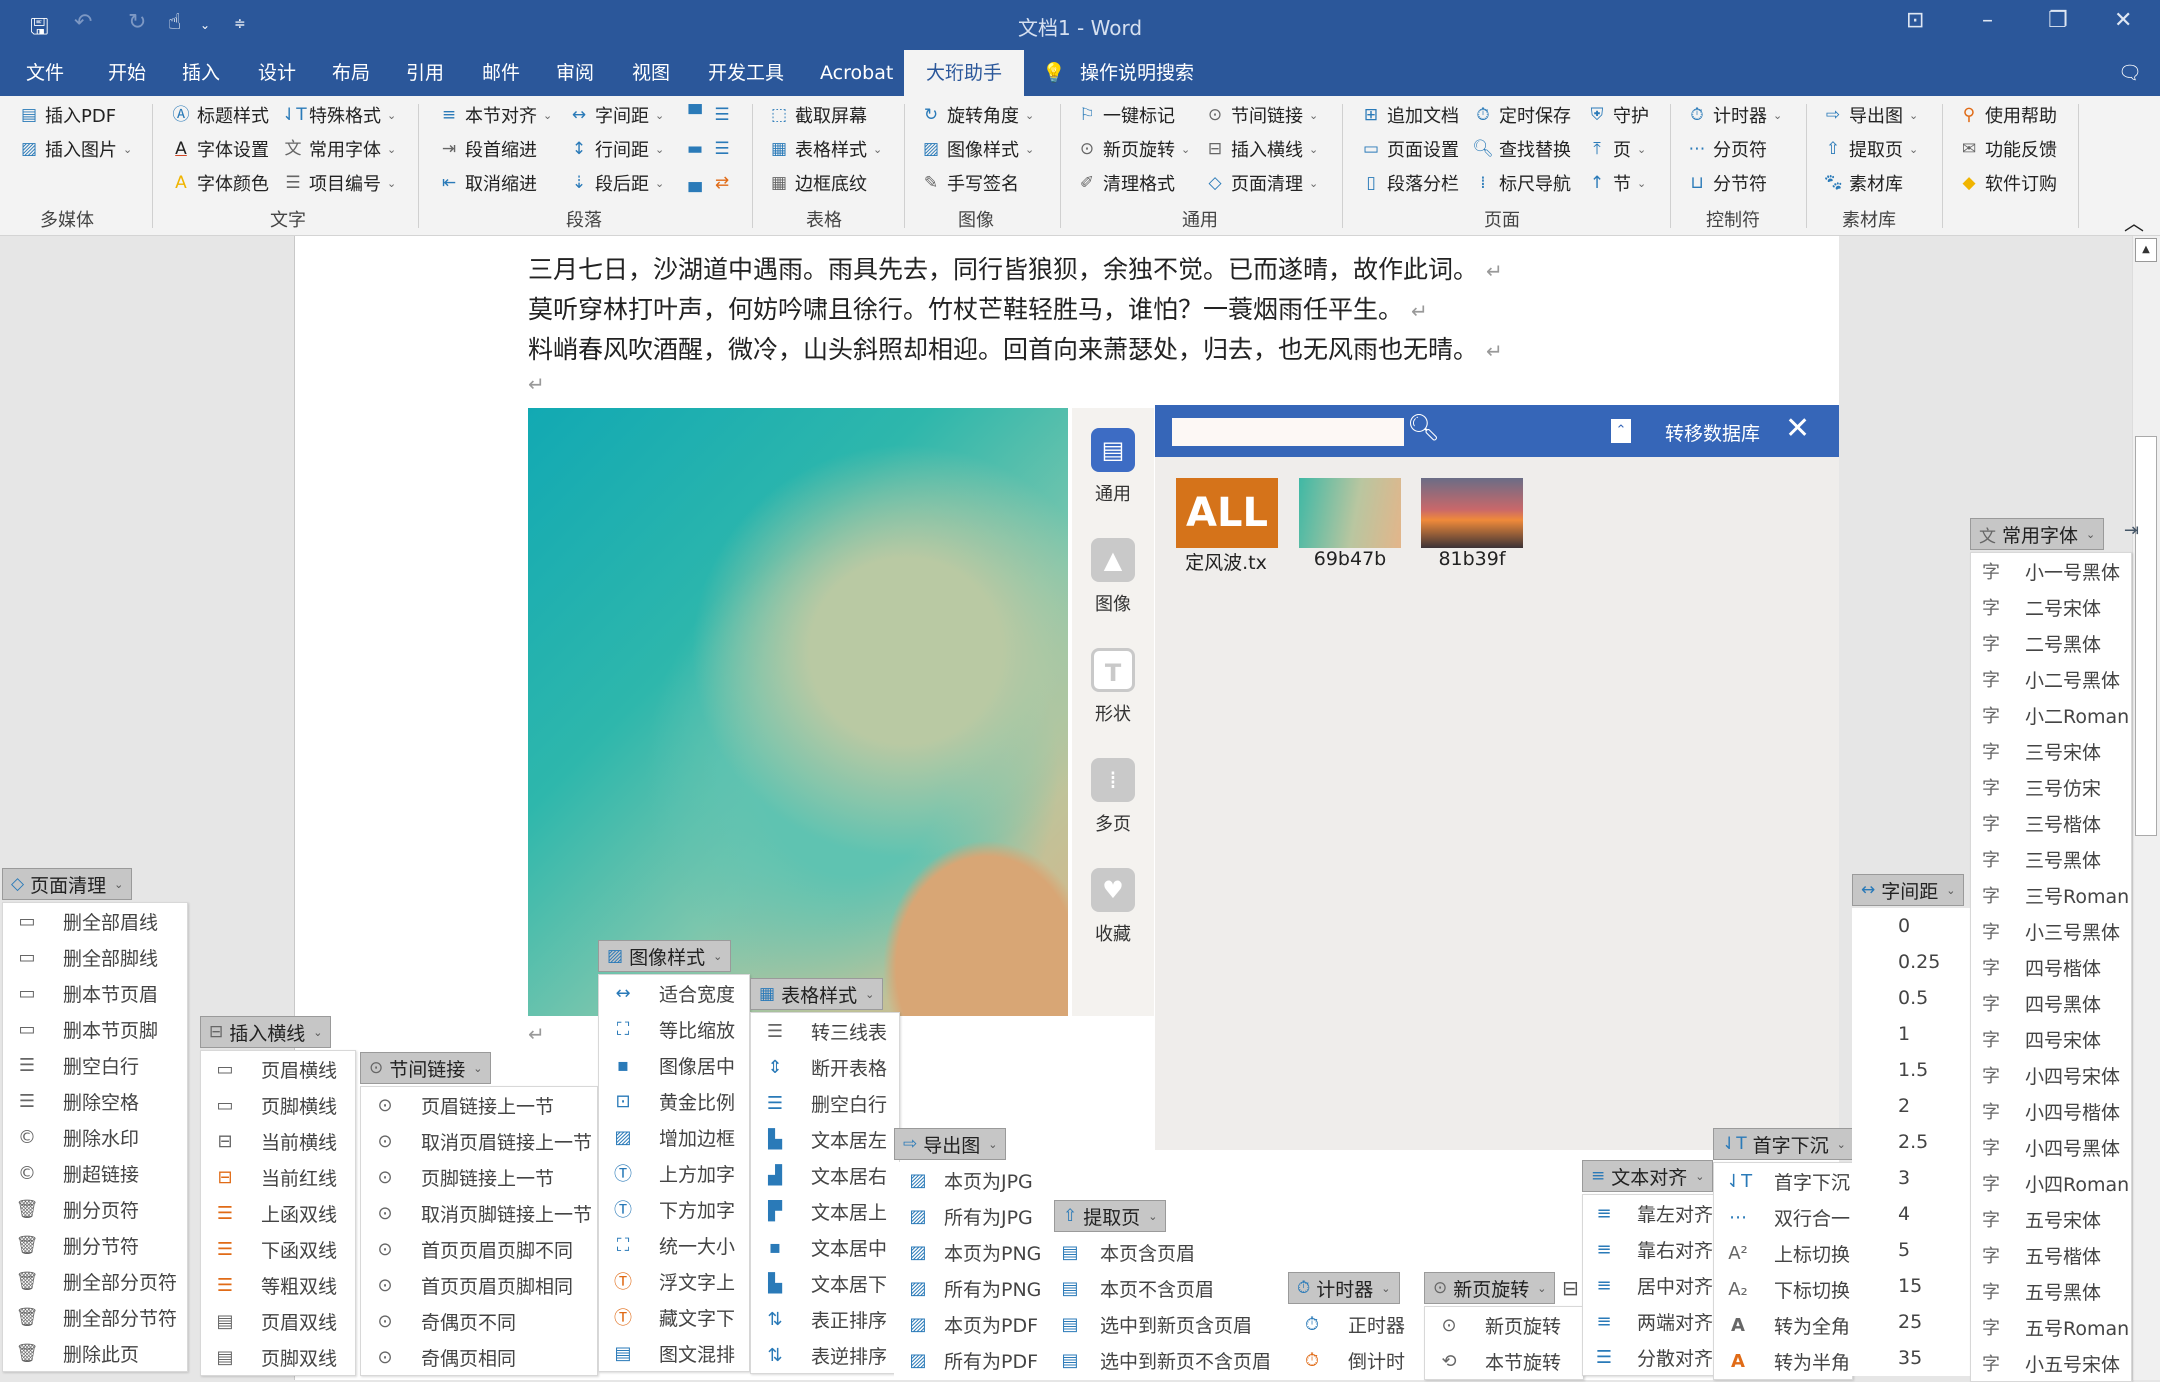 This screenshot has width=2160, height=1382. What do you see at coordinates (277, 73) in the screenshot?
I see `tab-design: 设计` at bounding box center [277, 73].